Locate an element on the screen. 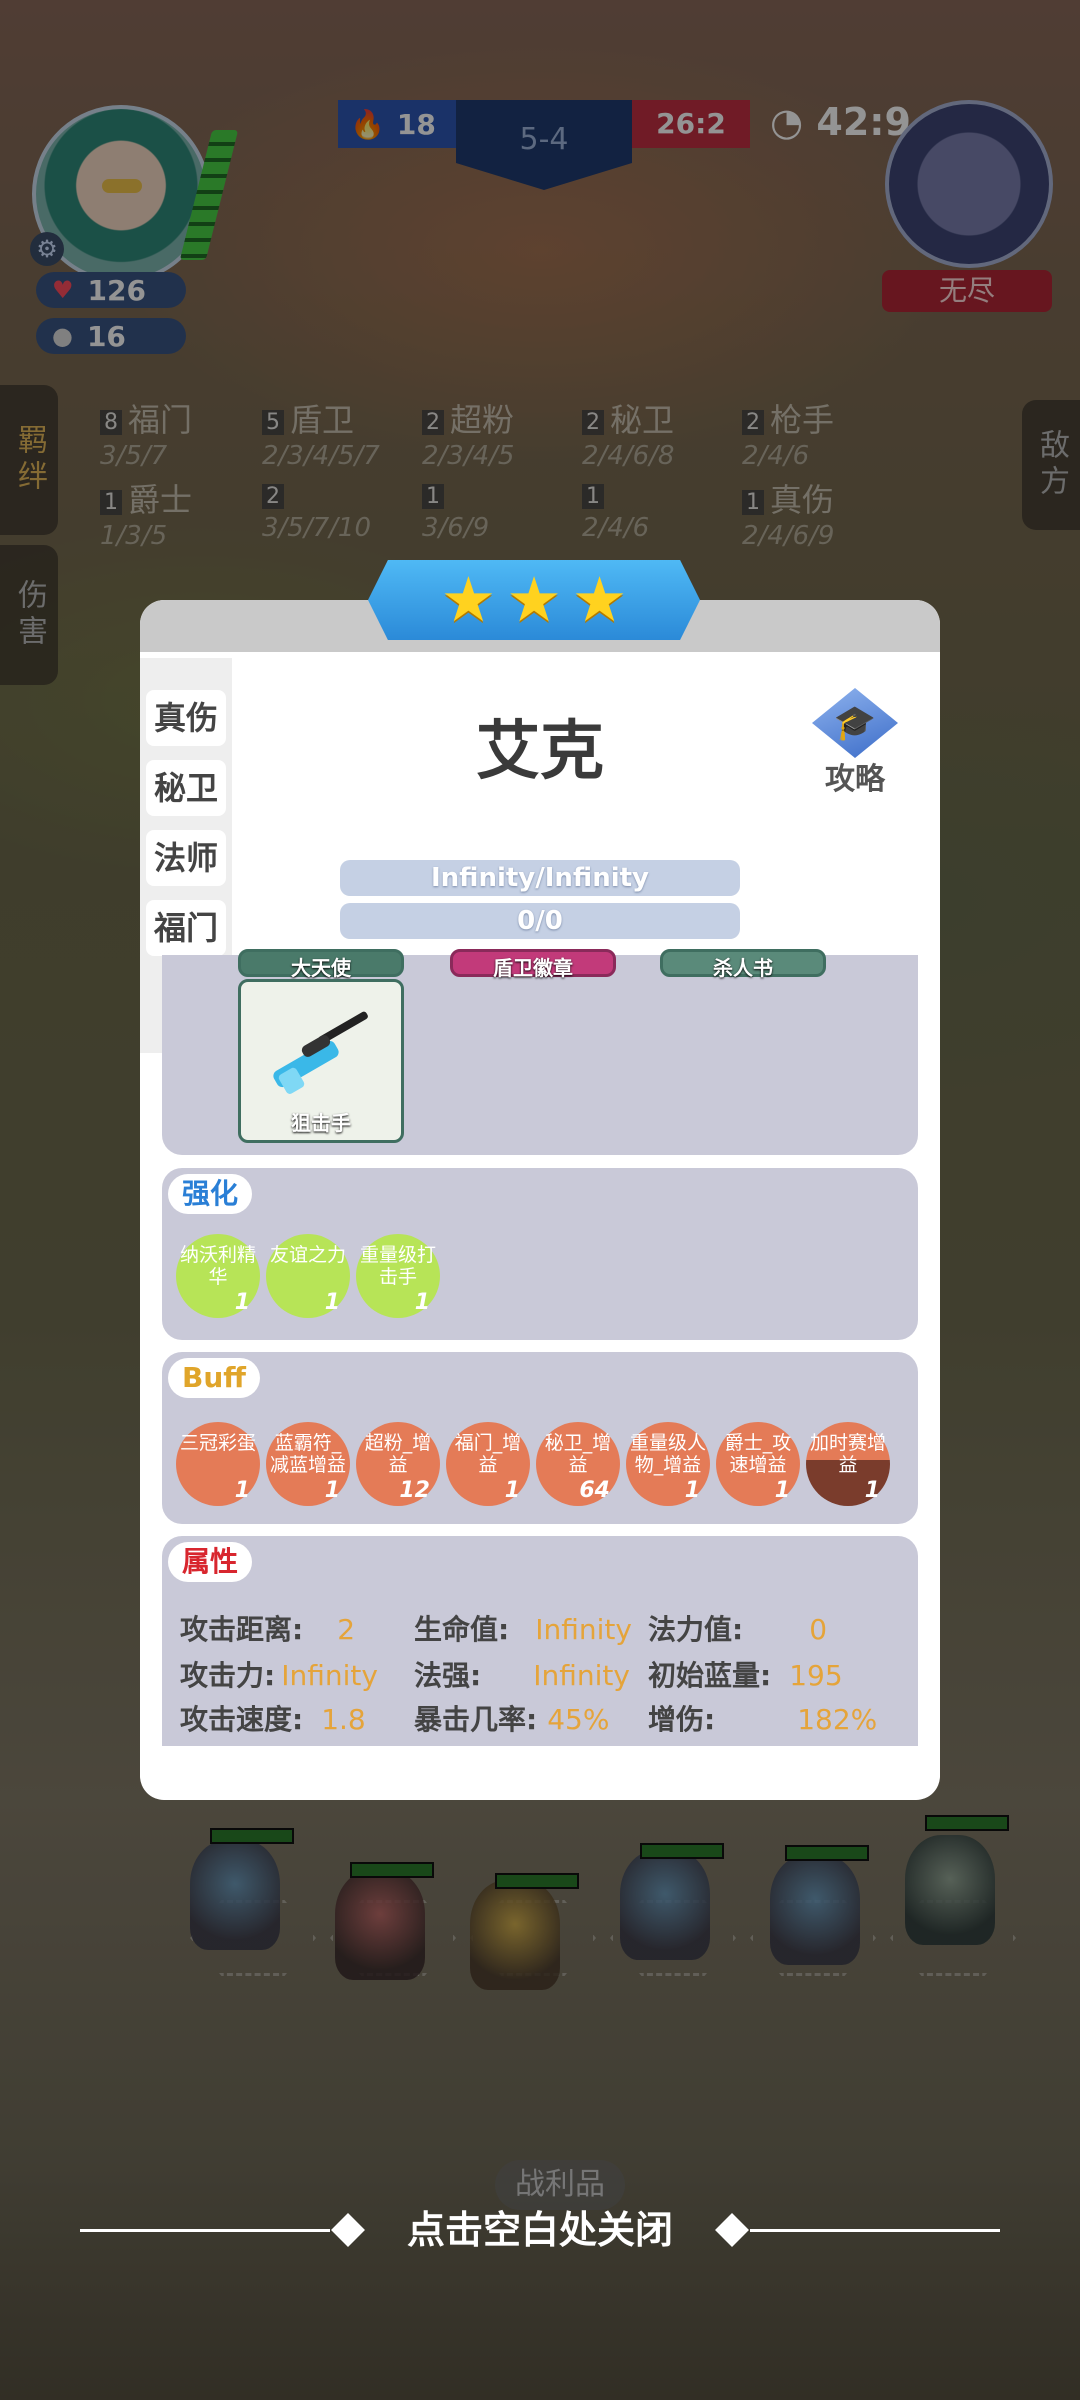  buff-item: 蓝霸符_减蓝增益 1 is located at coordinates (308, 1464).